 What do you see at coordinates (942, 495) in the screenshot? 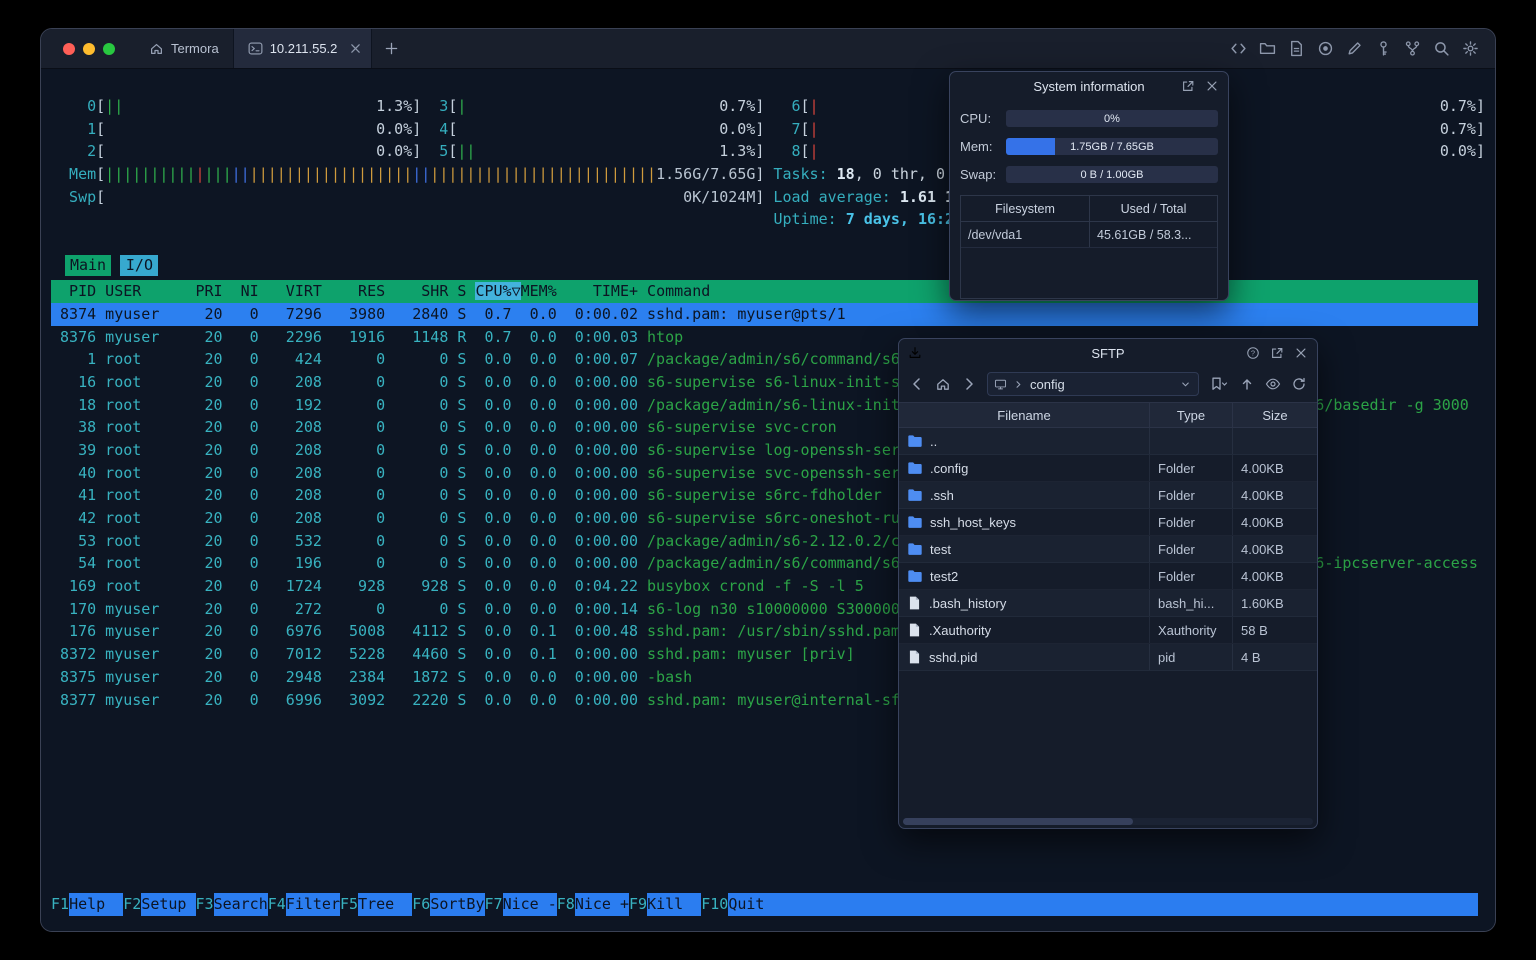
I see `file-name: .ssh` at bounding box center [942, 495].